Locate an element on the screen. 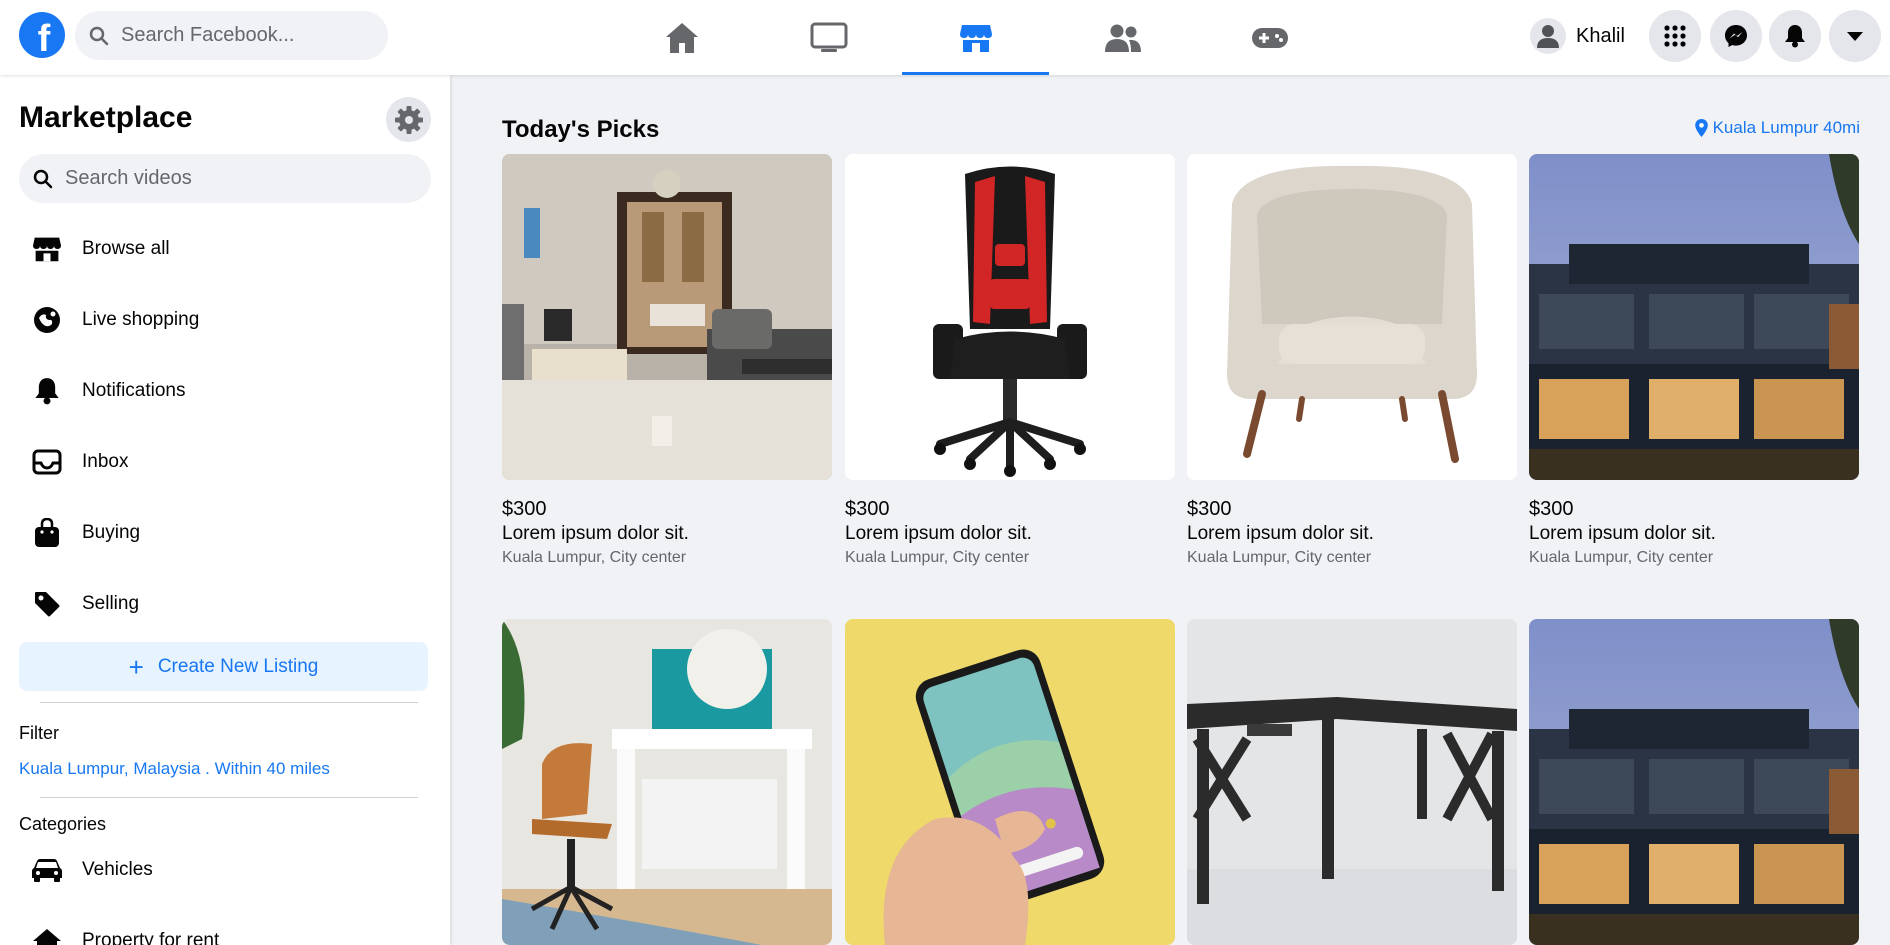 The height and width of the screenshot is (945, 1890). tab-groups is located at coordinates (1122, 37).